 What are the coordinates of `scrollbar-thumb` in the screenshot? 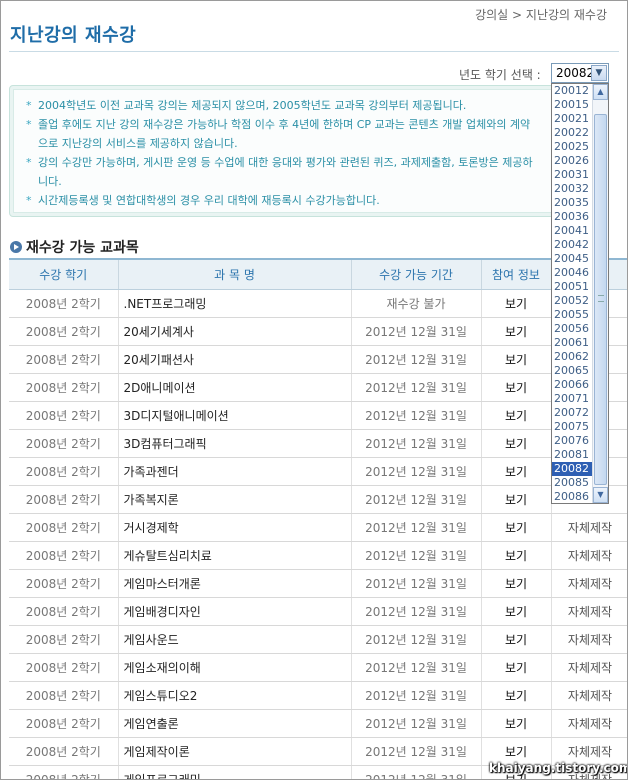 It's located at (600, 299).